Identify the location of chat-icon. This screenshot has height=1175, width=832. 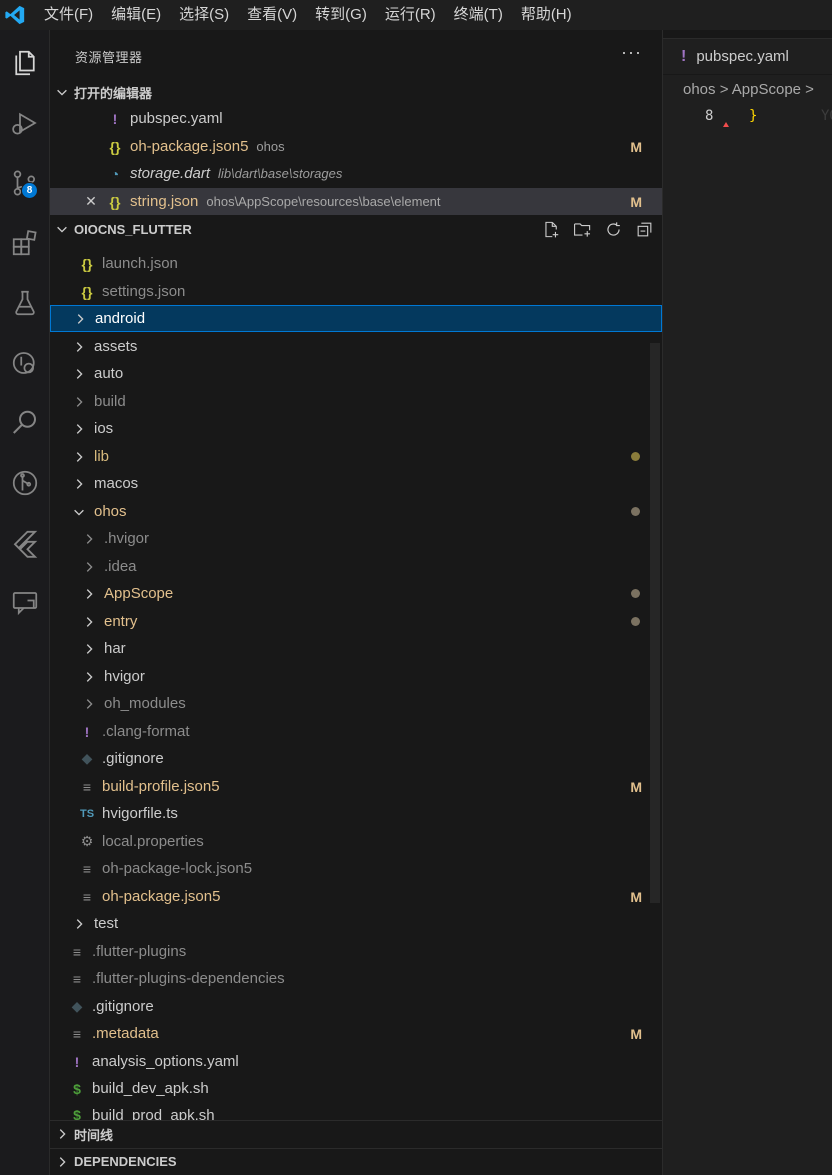
(25, 603).